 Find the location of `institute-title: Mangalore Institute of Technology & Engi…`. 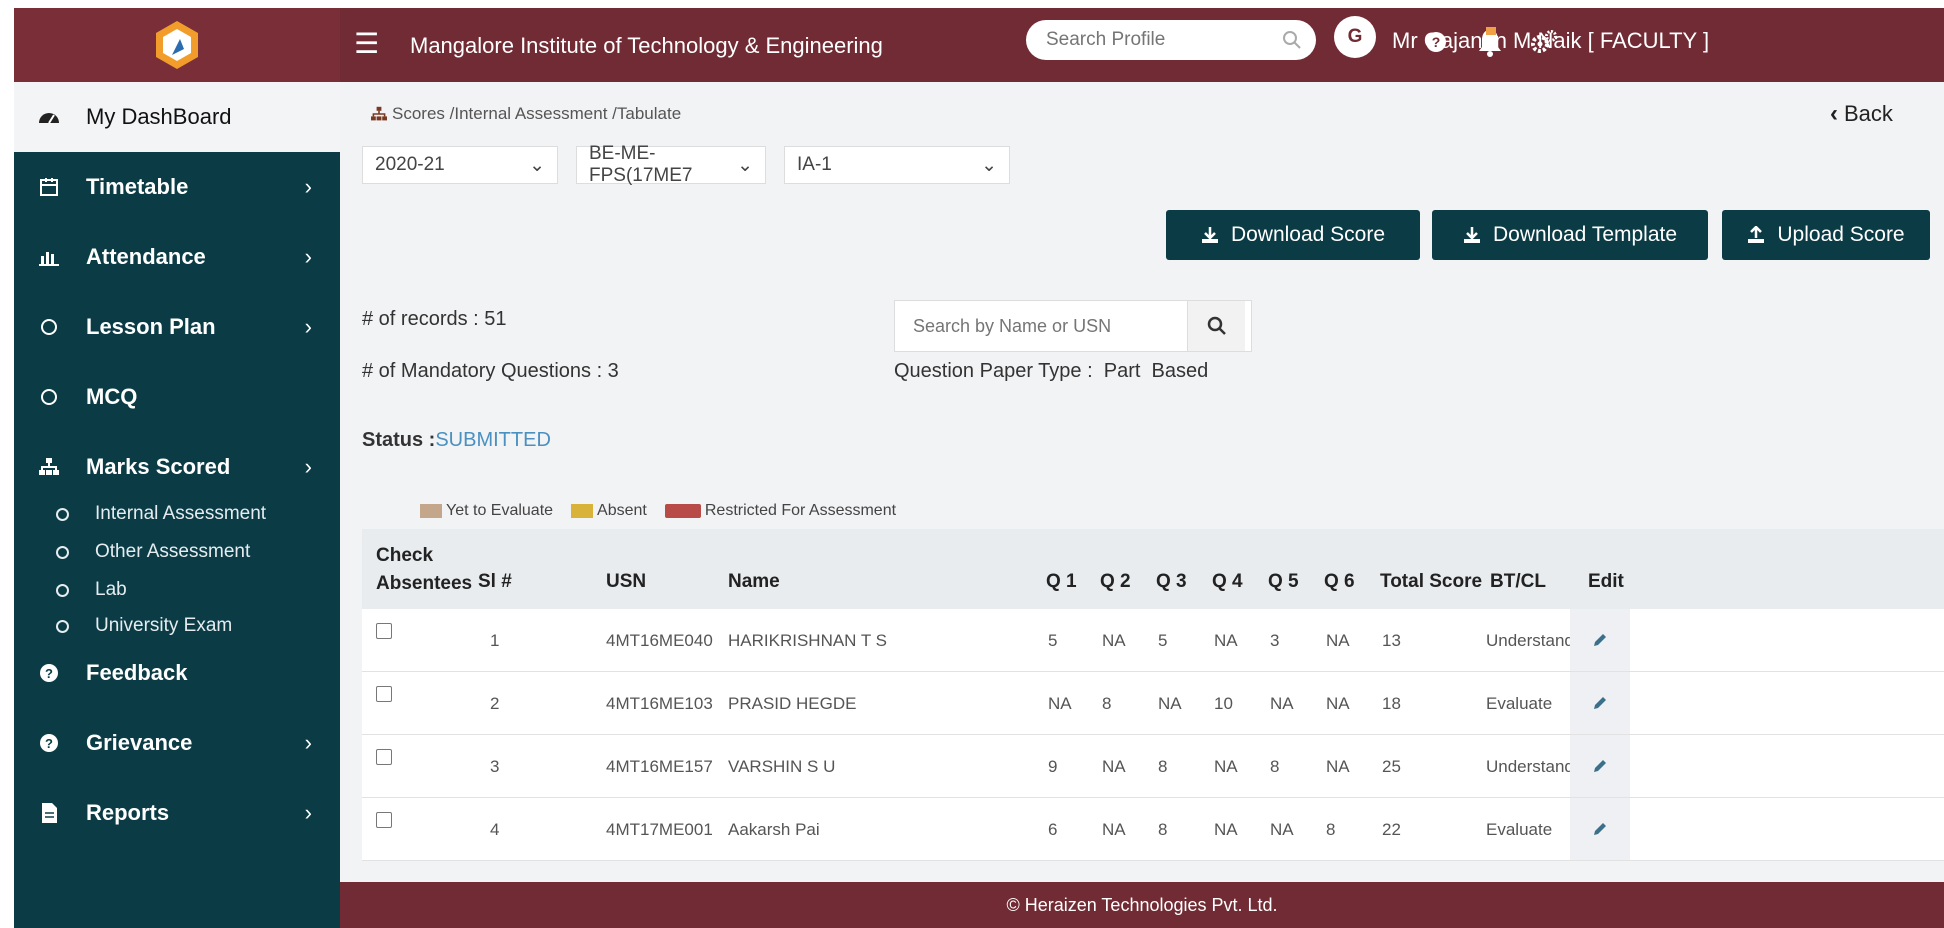

institute-title: Mangalore Institute of Technology & Engi… is located at coordinates (646, 45).